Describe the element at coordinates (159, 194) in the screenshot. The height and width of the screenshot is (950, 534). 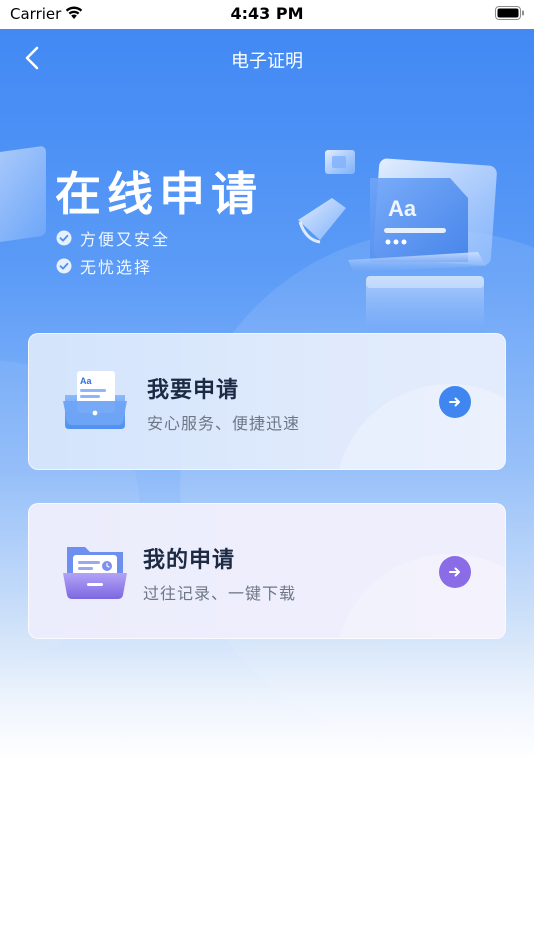
I see `hero-title: 在线申请` at that location.